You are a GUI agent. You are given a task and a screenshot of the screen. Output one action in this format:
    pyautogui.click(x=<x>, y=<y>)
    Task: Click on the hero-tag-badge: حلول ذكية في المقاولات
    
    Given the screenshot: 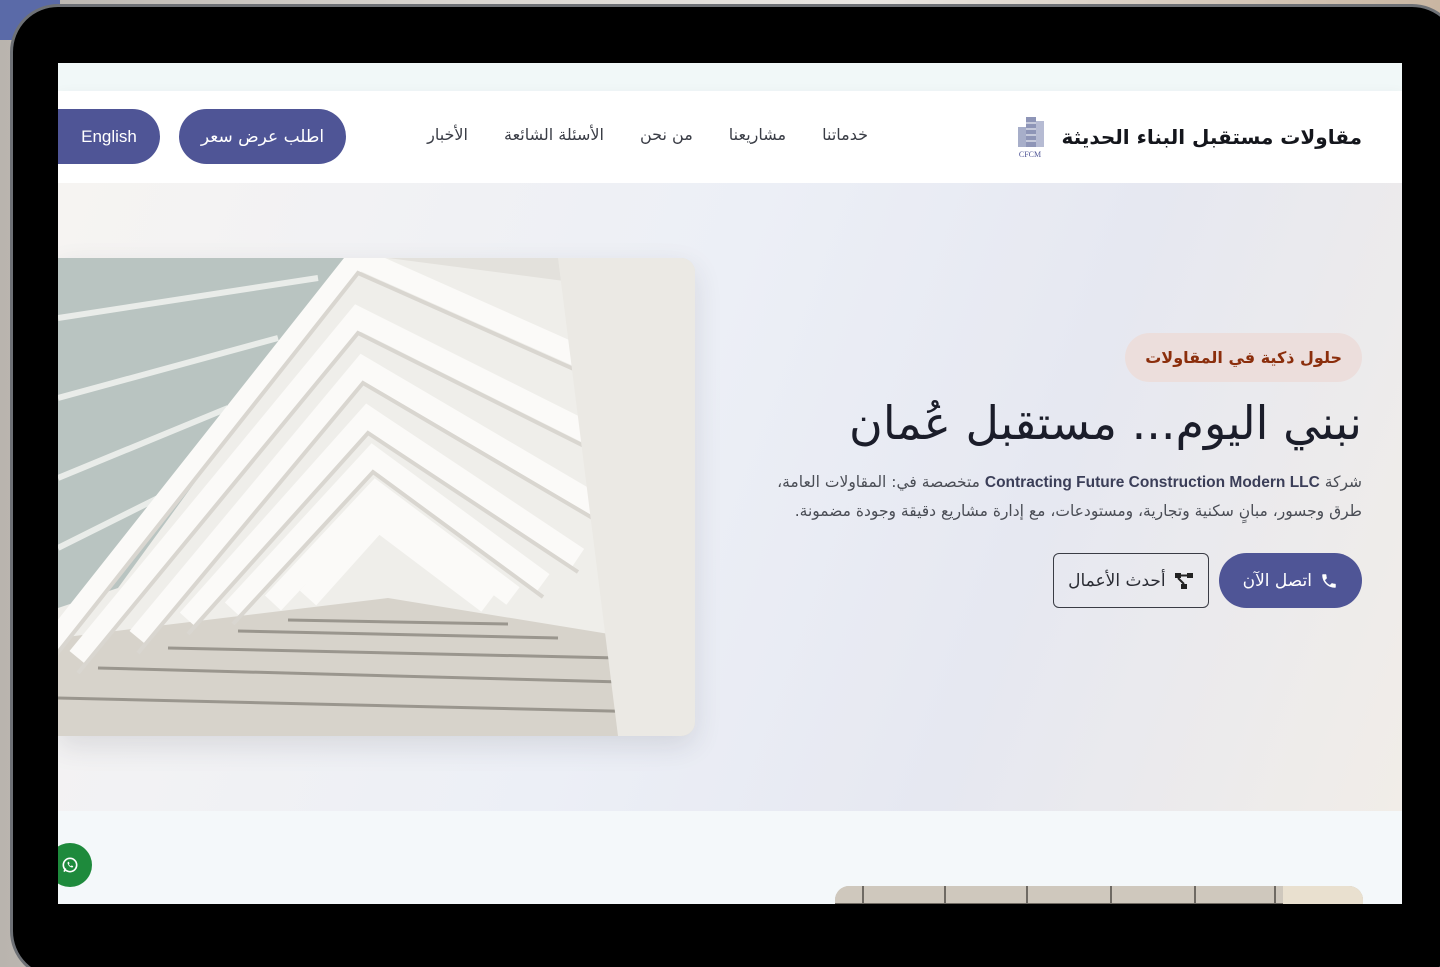 What is the action you would take?
    pyautogui.click(x=1243, y=357)
    